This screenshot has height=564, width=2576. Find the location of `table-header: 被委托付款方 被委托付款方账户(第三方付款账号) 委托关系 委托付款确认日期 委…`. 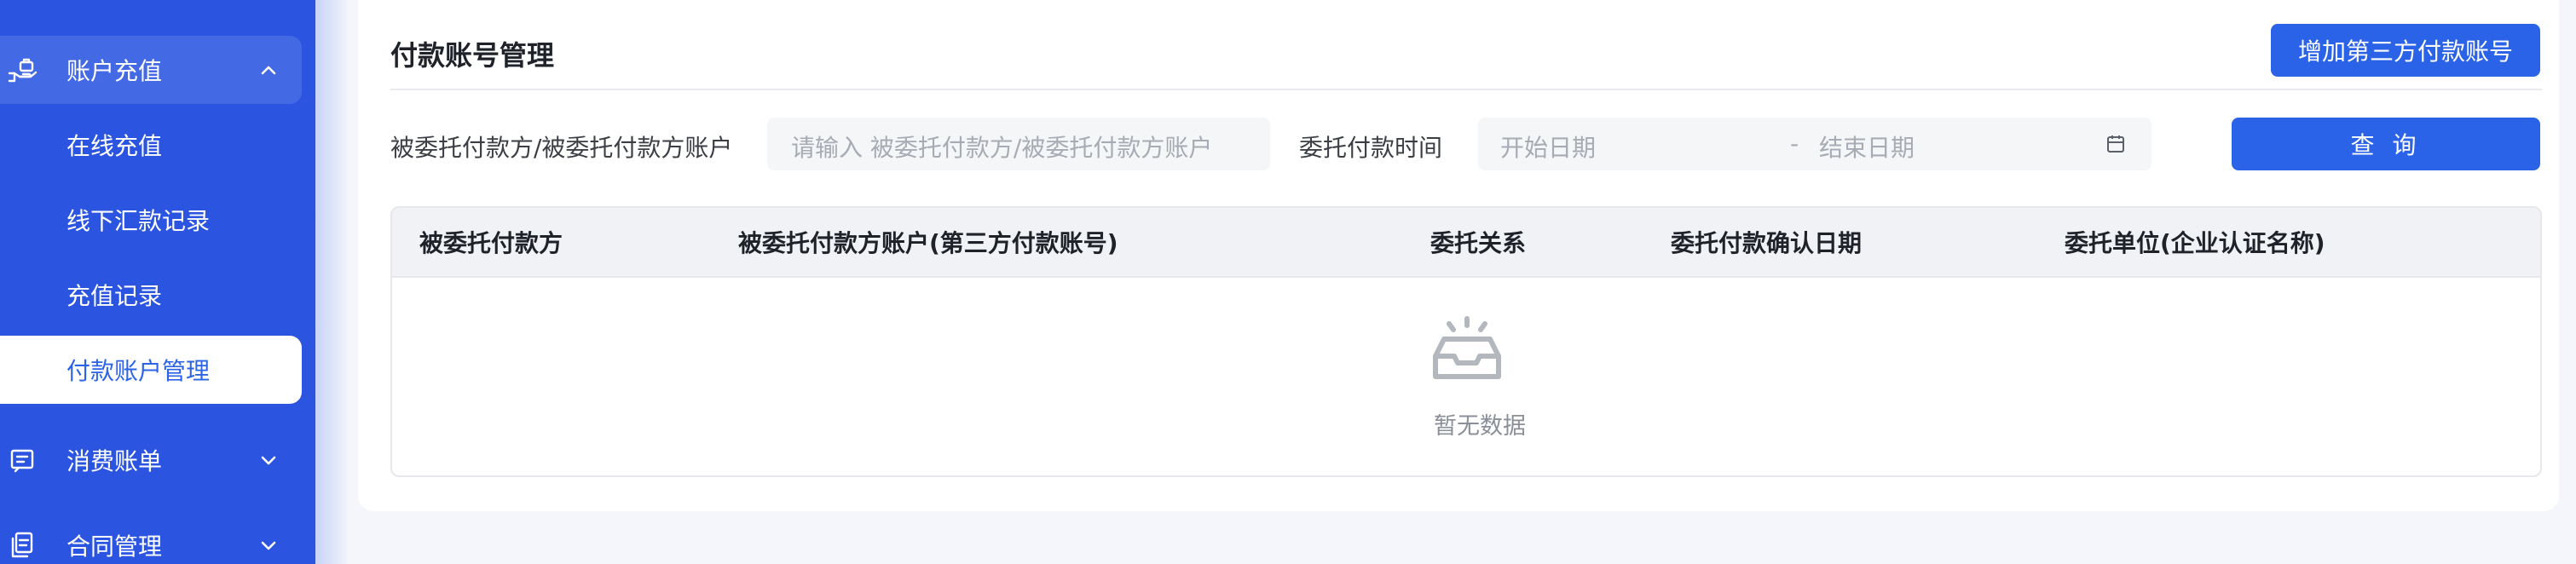

table-header: 被委托付款方 被委托付款方账户(第三方付款账号) 委托关系 委托付款确认日期 委… is located at coordinates (1466, 243).